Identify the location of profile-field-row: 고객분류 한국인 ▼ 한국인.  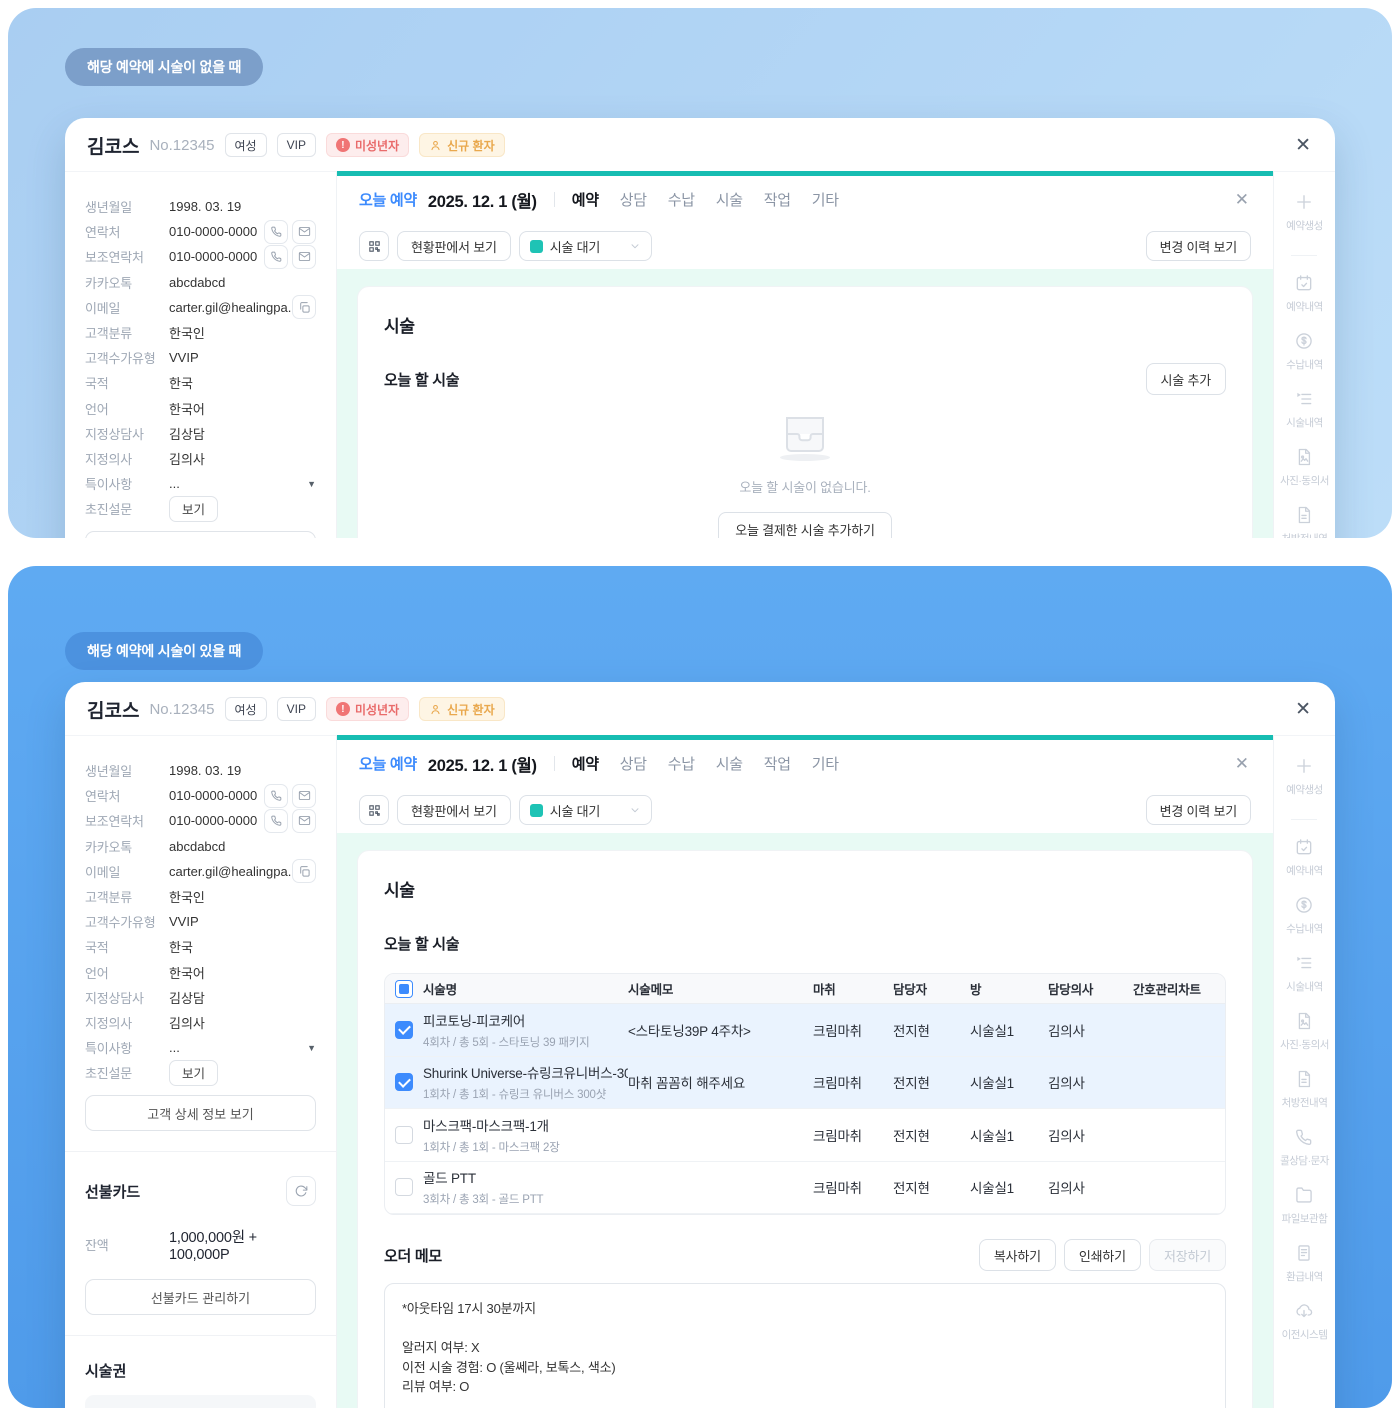
(200, 896).